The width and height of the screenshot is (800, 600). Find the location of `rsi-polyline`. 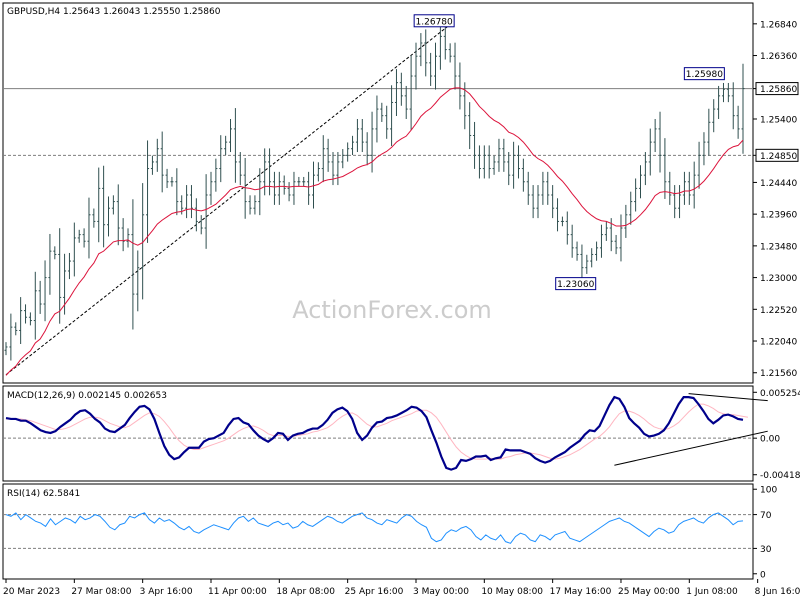

rsi-polyline is located at coordinates (374, 528).